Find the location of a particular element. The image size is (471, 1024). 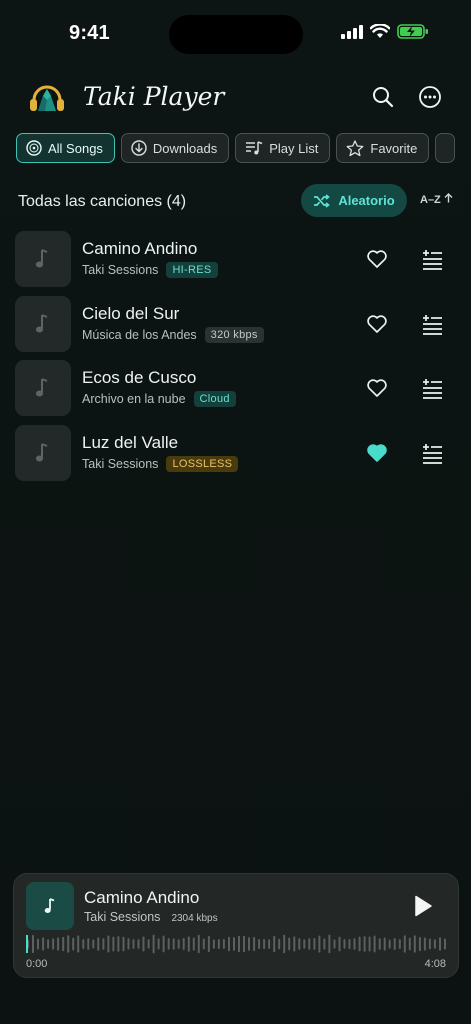

app-logo-icon is located at coordinates (47, 98).